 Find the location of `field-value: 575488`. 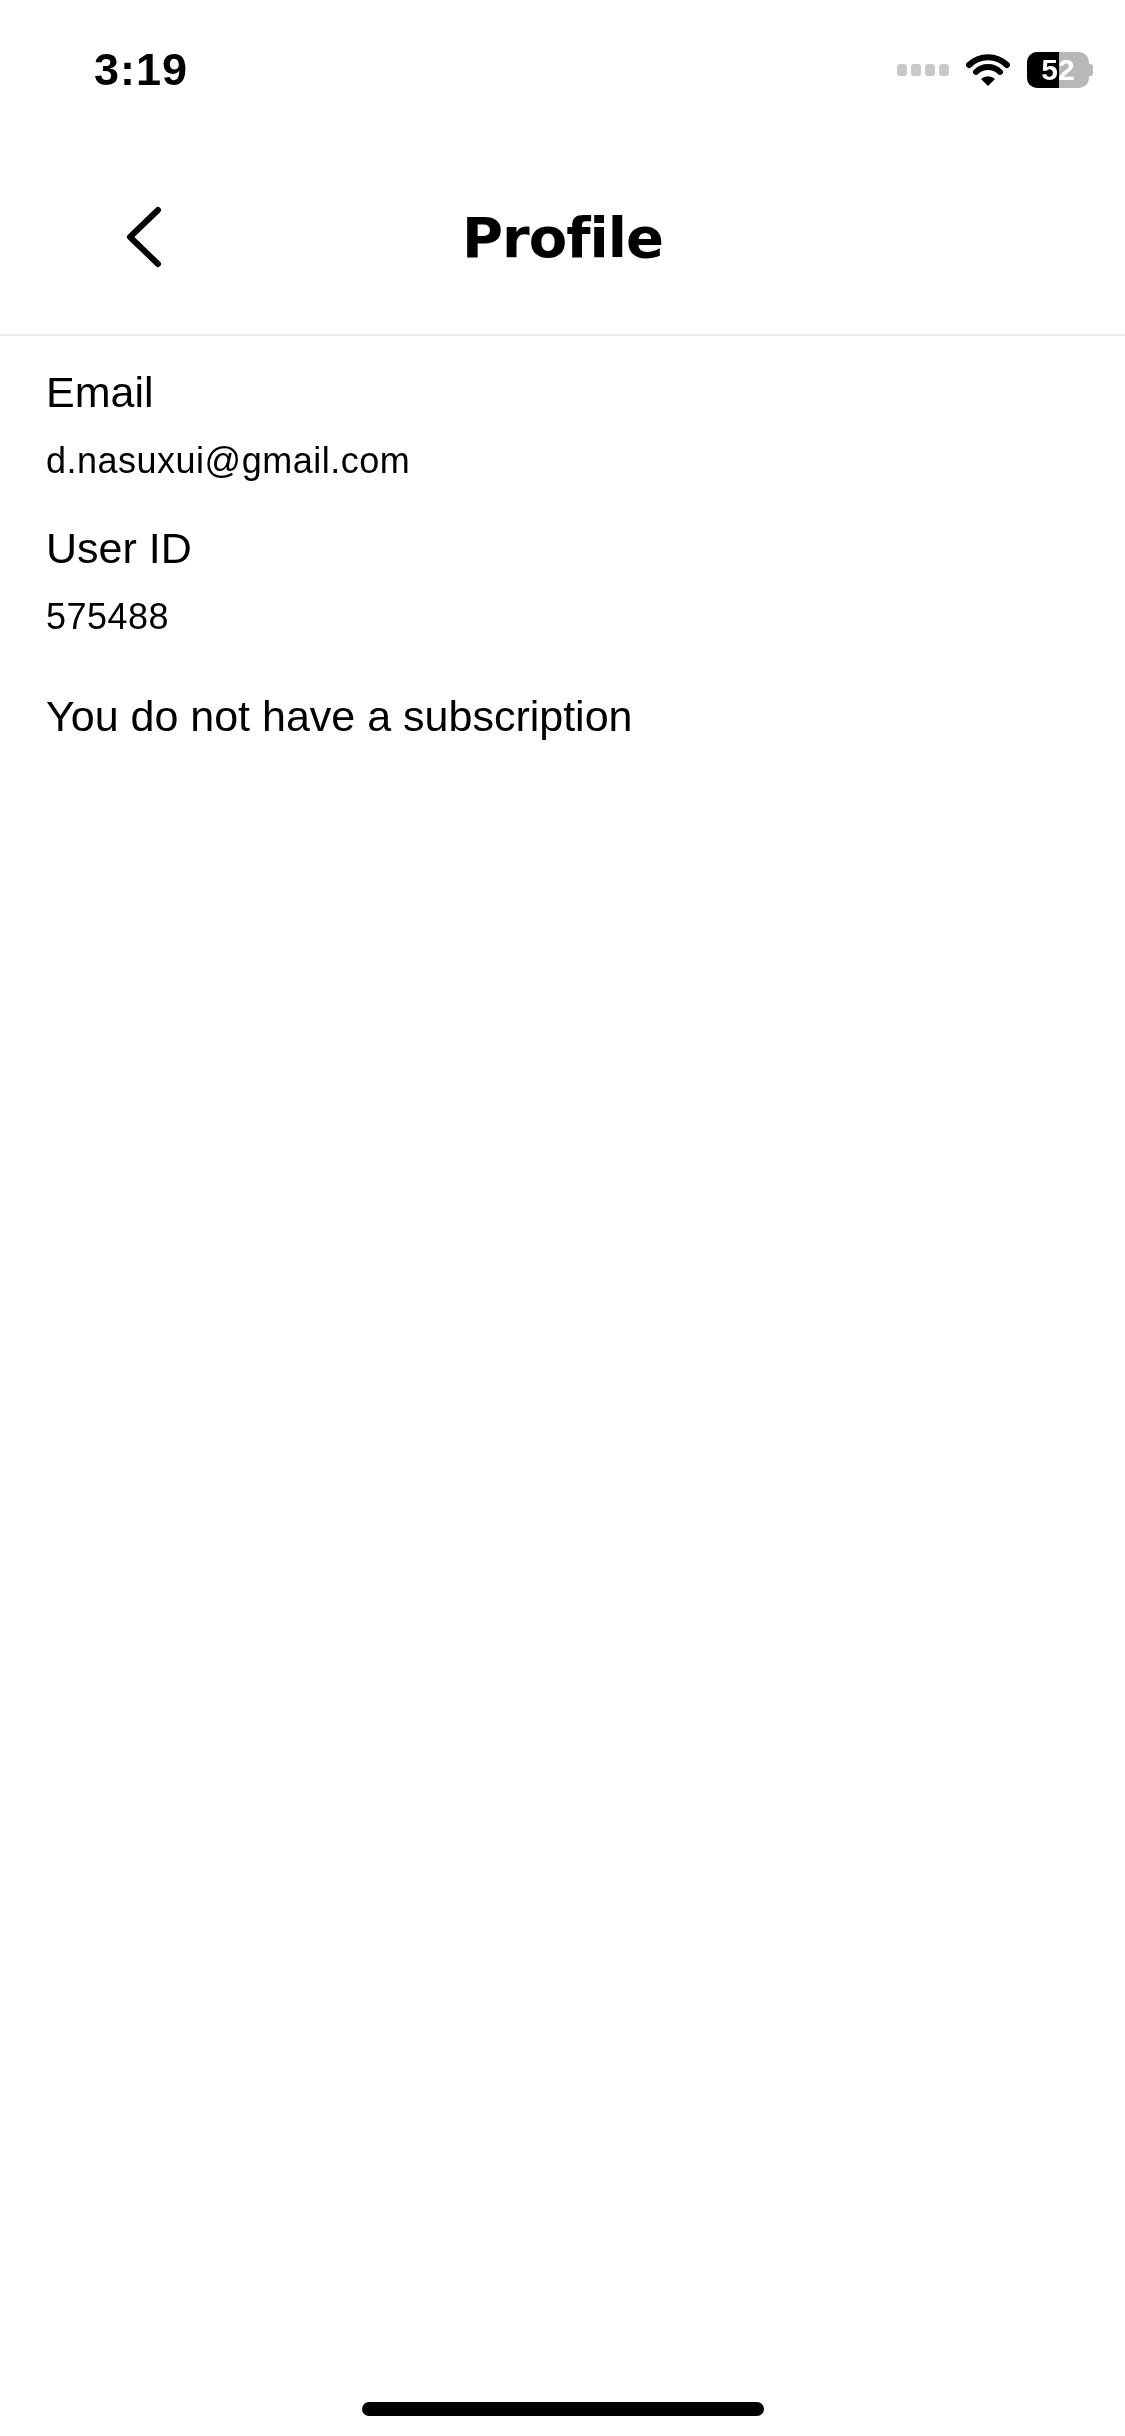

field-value: 575488 is located at coordinates (108, 617).